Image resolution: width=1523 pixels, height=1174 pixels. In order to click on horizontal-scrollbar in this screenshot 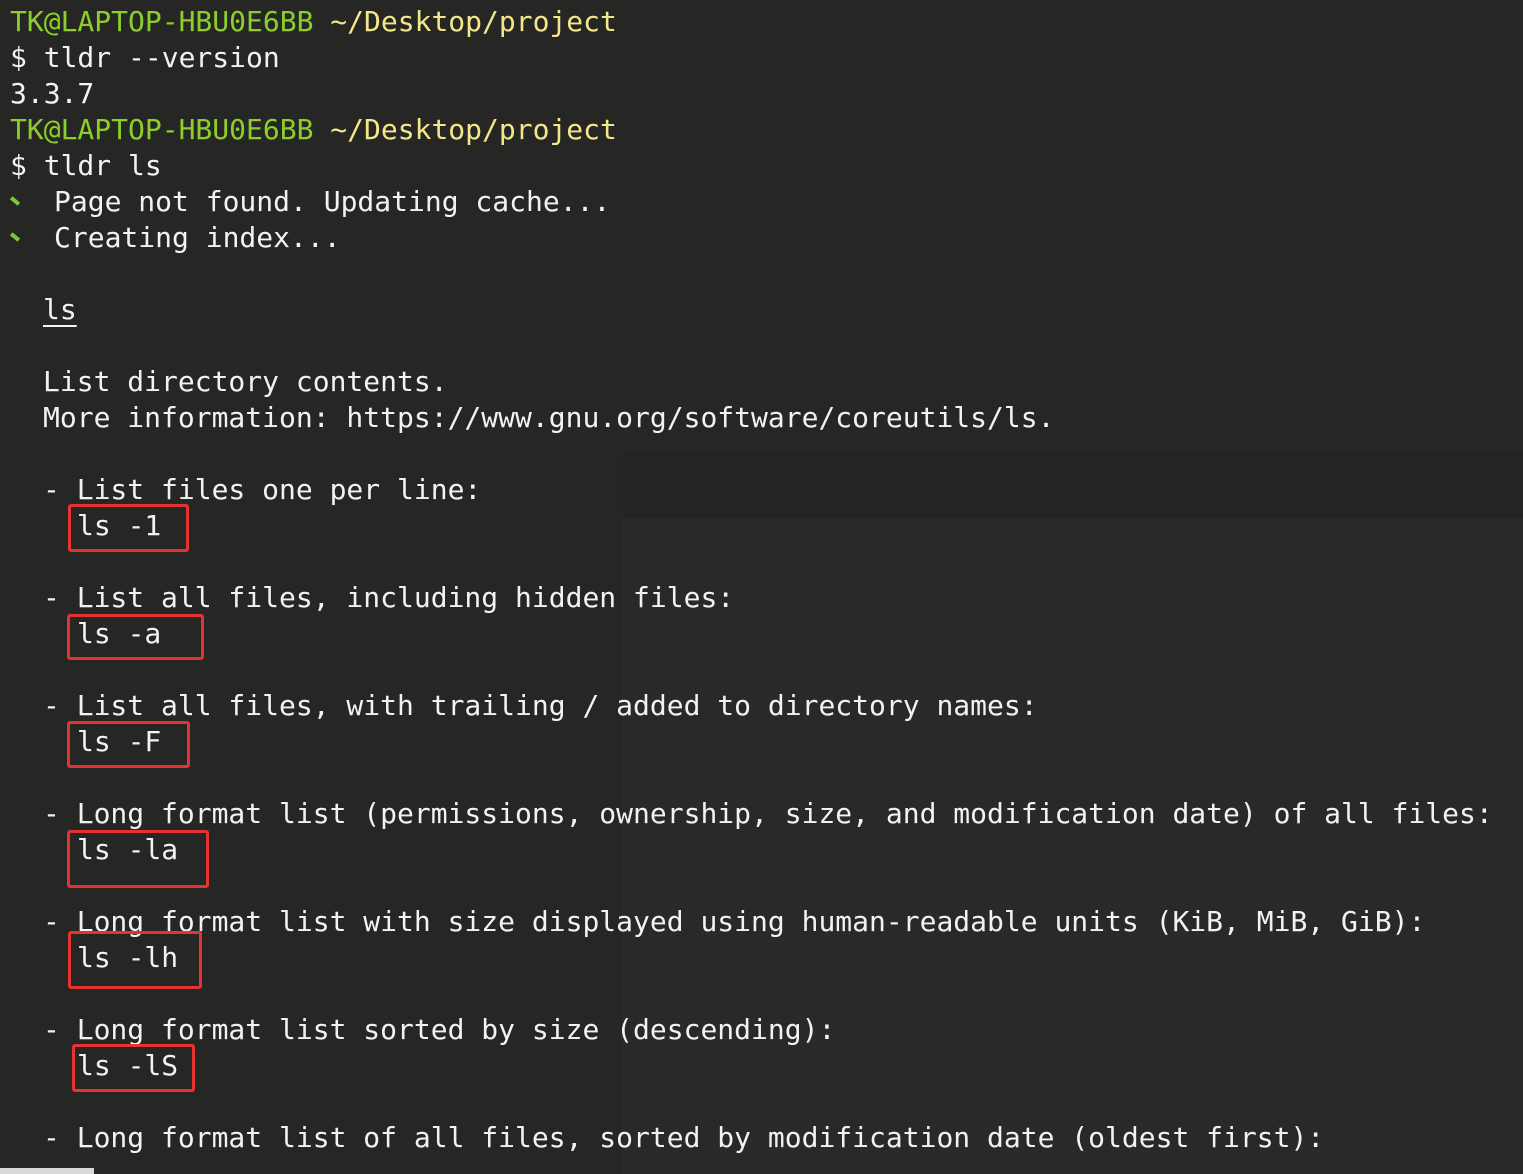, I will do `click(47, 1171)`.